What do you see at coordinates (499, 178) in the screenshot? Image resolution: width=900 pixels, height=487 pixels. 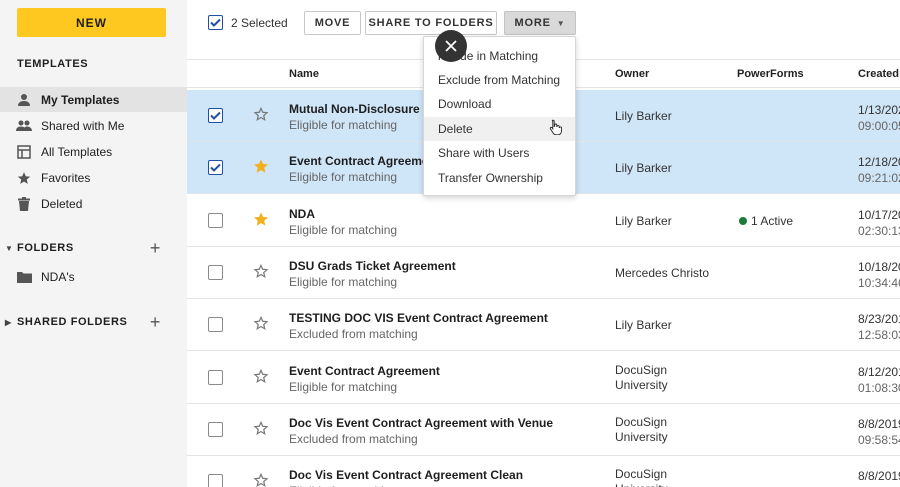 I see `menu-item-transfer-ownership: Transfer Ownership` at bounding box center [499, 178].